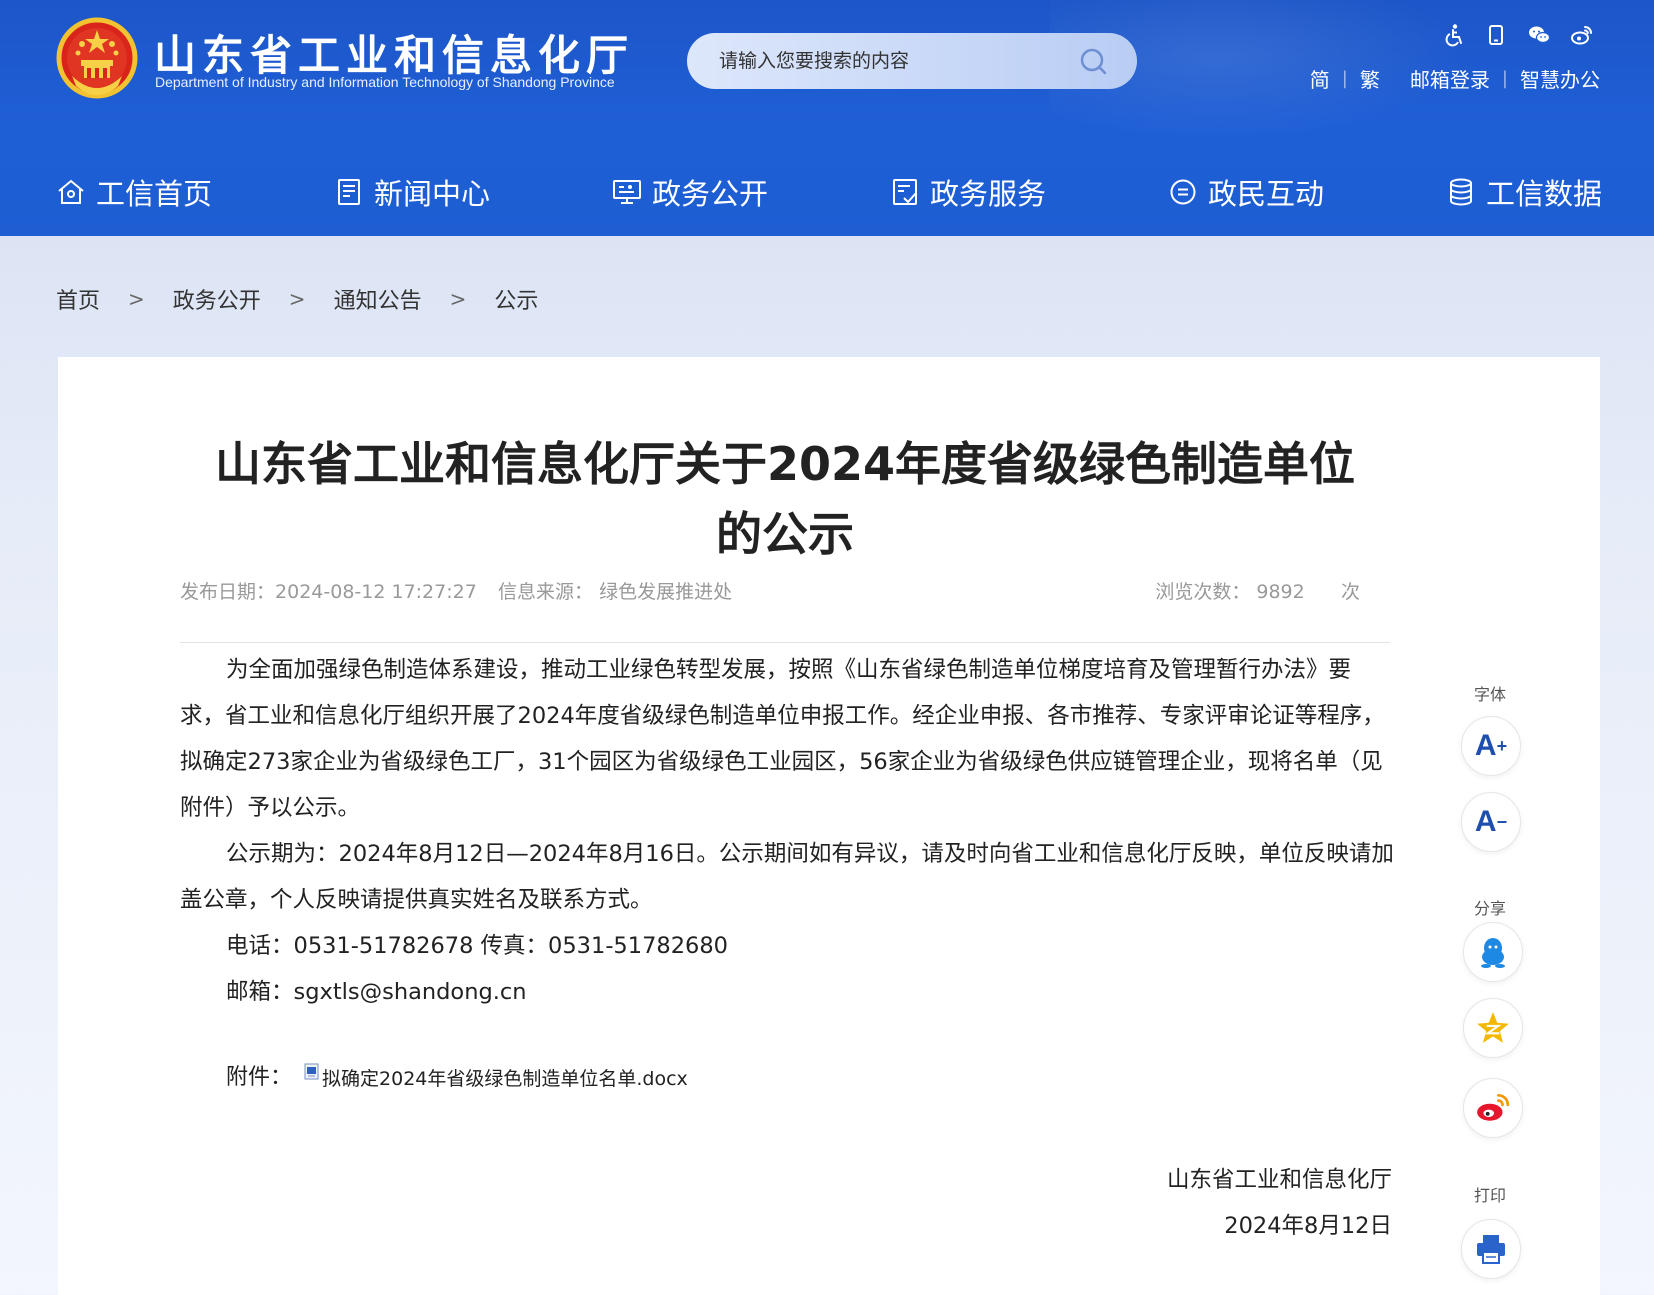  I want to click on nav-item-services: 政务服务, so click(968, 192).